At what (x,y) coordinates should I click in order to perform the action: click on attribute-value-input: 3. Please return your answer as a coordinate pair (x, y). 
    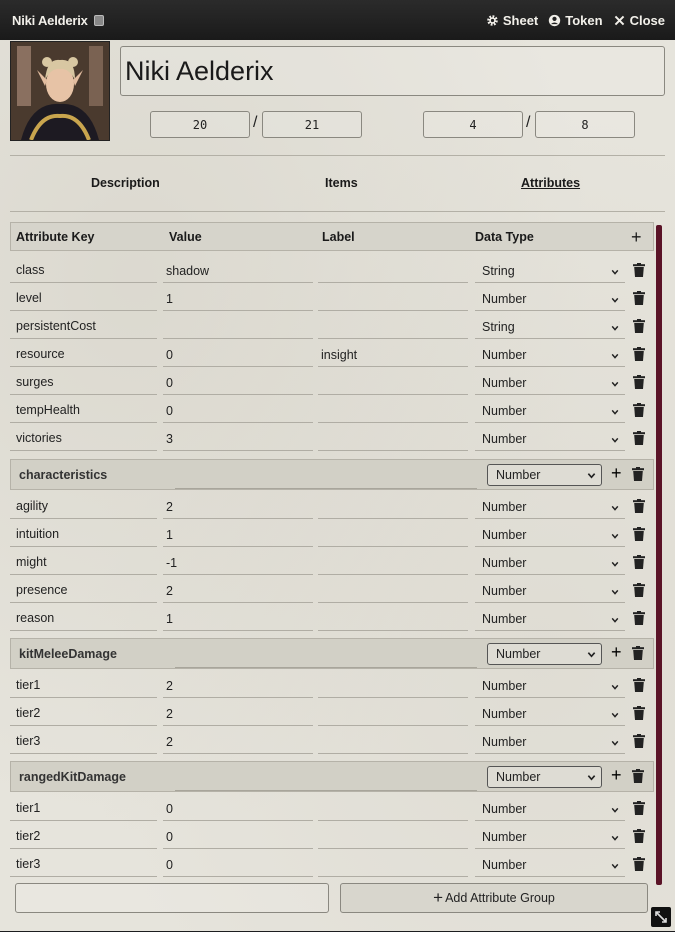
    Looking at the image, I should click on (238, 437).